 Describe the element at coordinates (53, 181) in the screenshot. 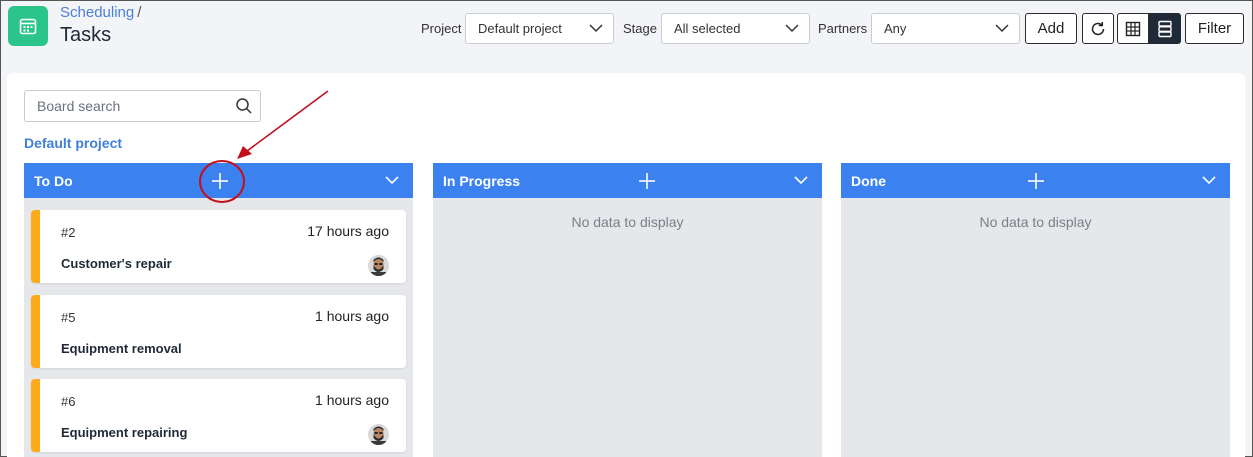

I see `column-title: To Do` at that location.